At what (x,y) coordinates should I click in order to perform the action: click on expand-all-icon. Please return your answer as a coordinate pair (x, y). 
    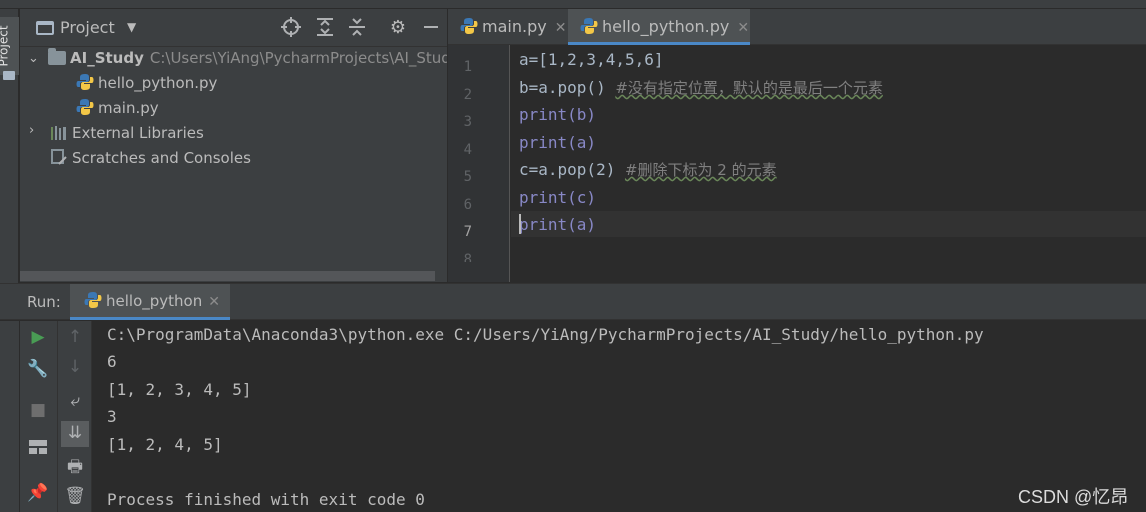
    Looking at the image, I should click on (325, 28).